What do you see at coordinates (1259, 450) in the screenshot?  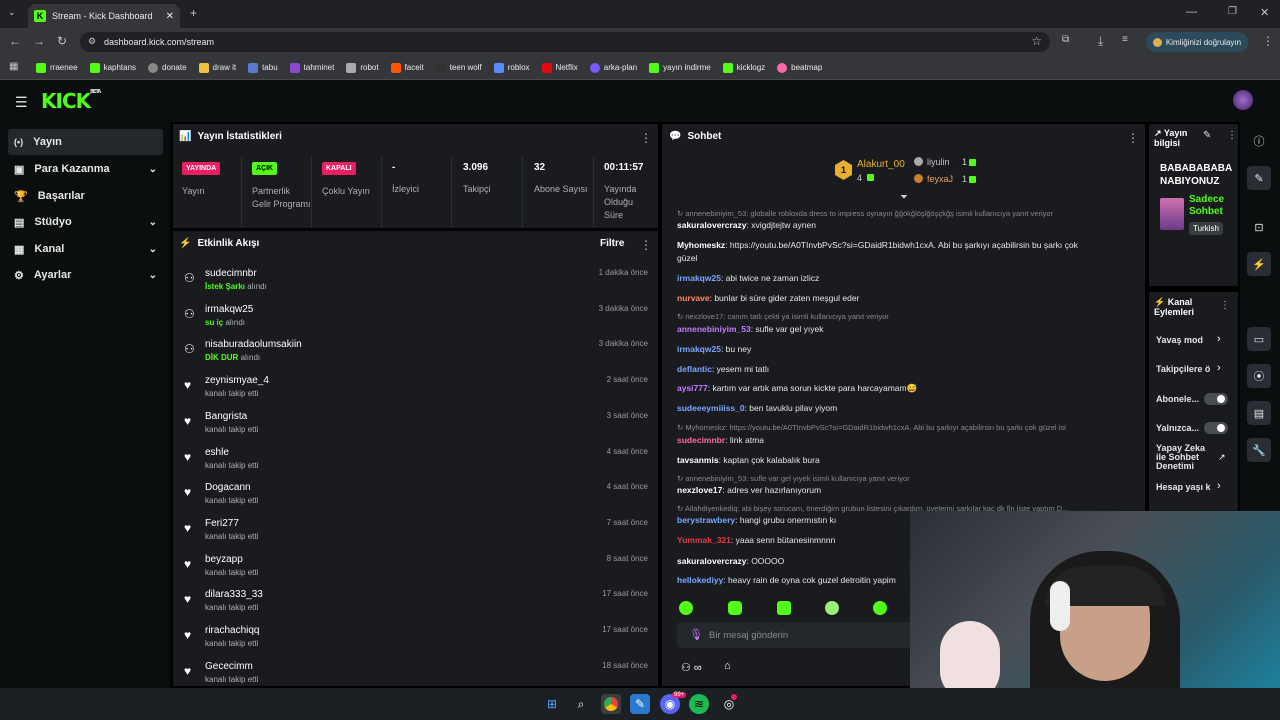 I see `wrench-icon: 🔧` at bounding box center [1259, 450].